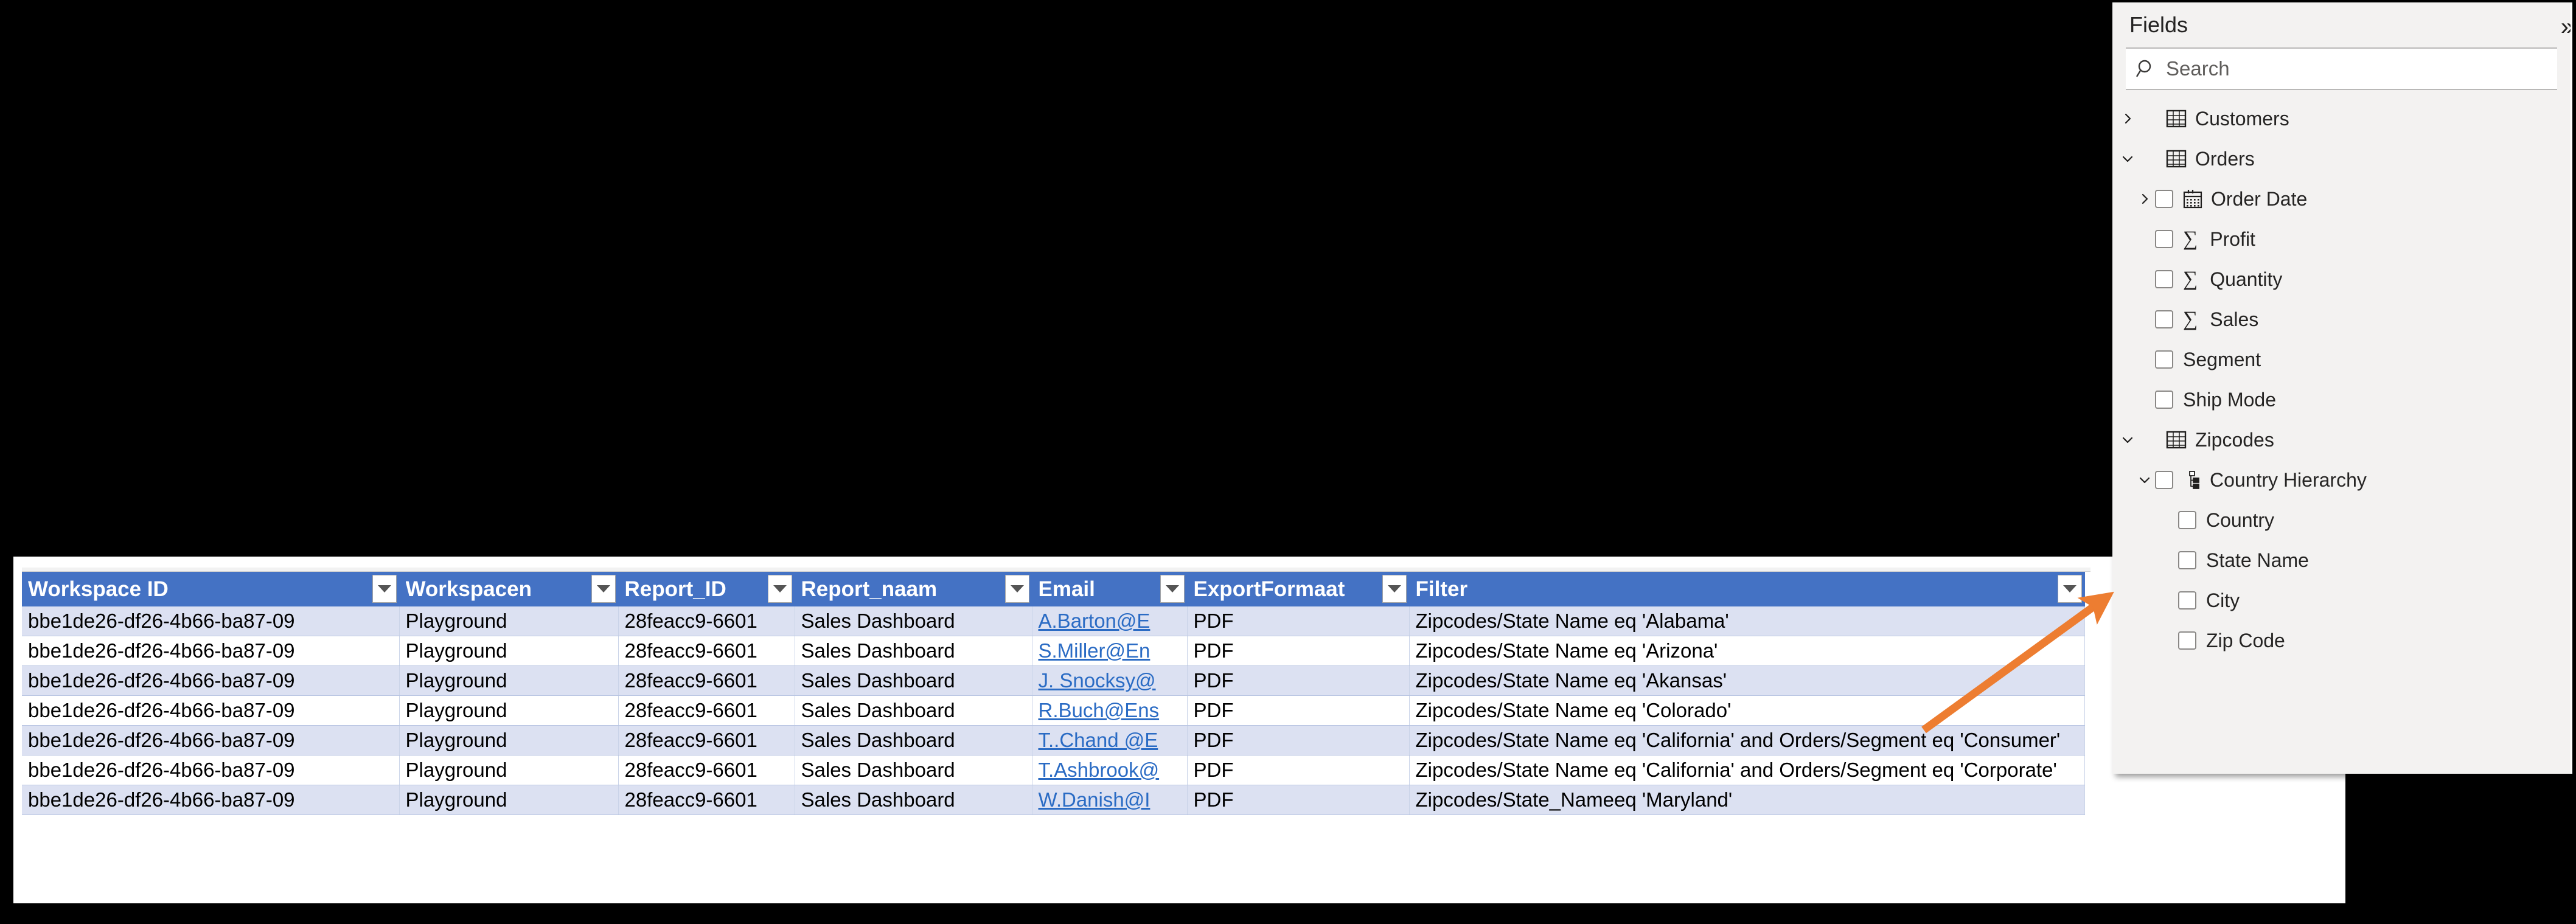  What do you see at coordinates (1747, 589) in the screenshot?
I see `column-header-filter: Filter` at bounding box center [1747, 589].